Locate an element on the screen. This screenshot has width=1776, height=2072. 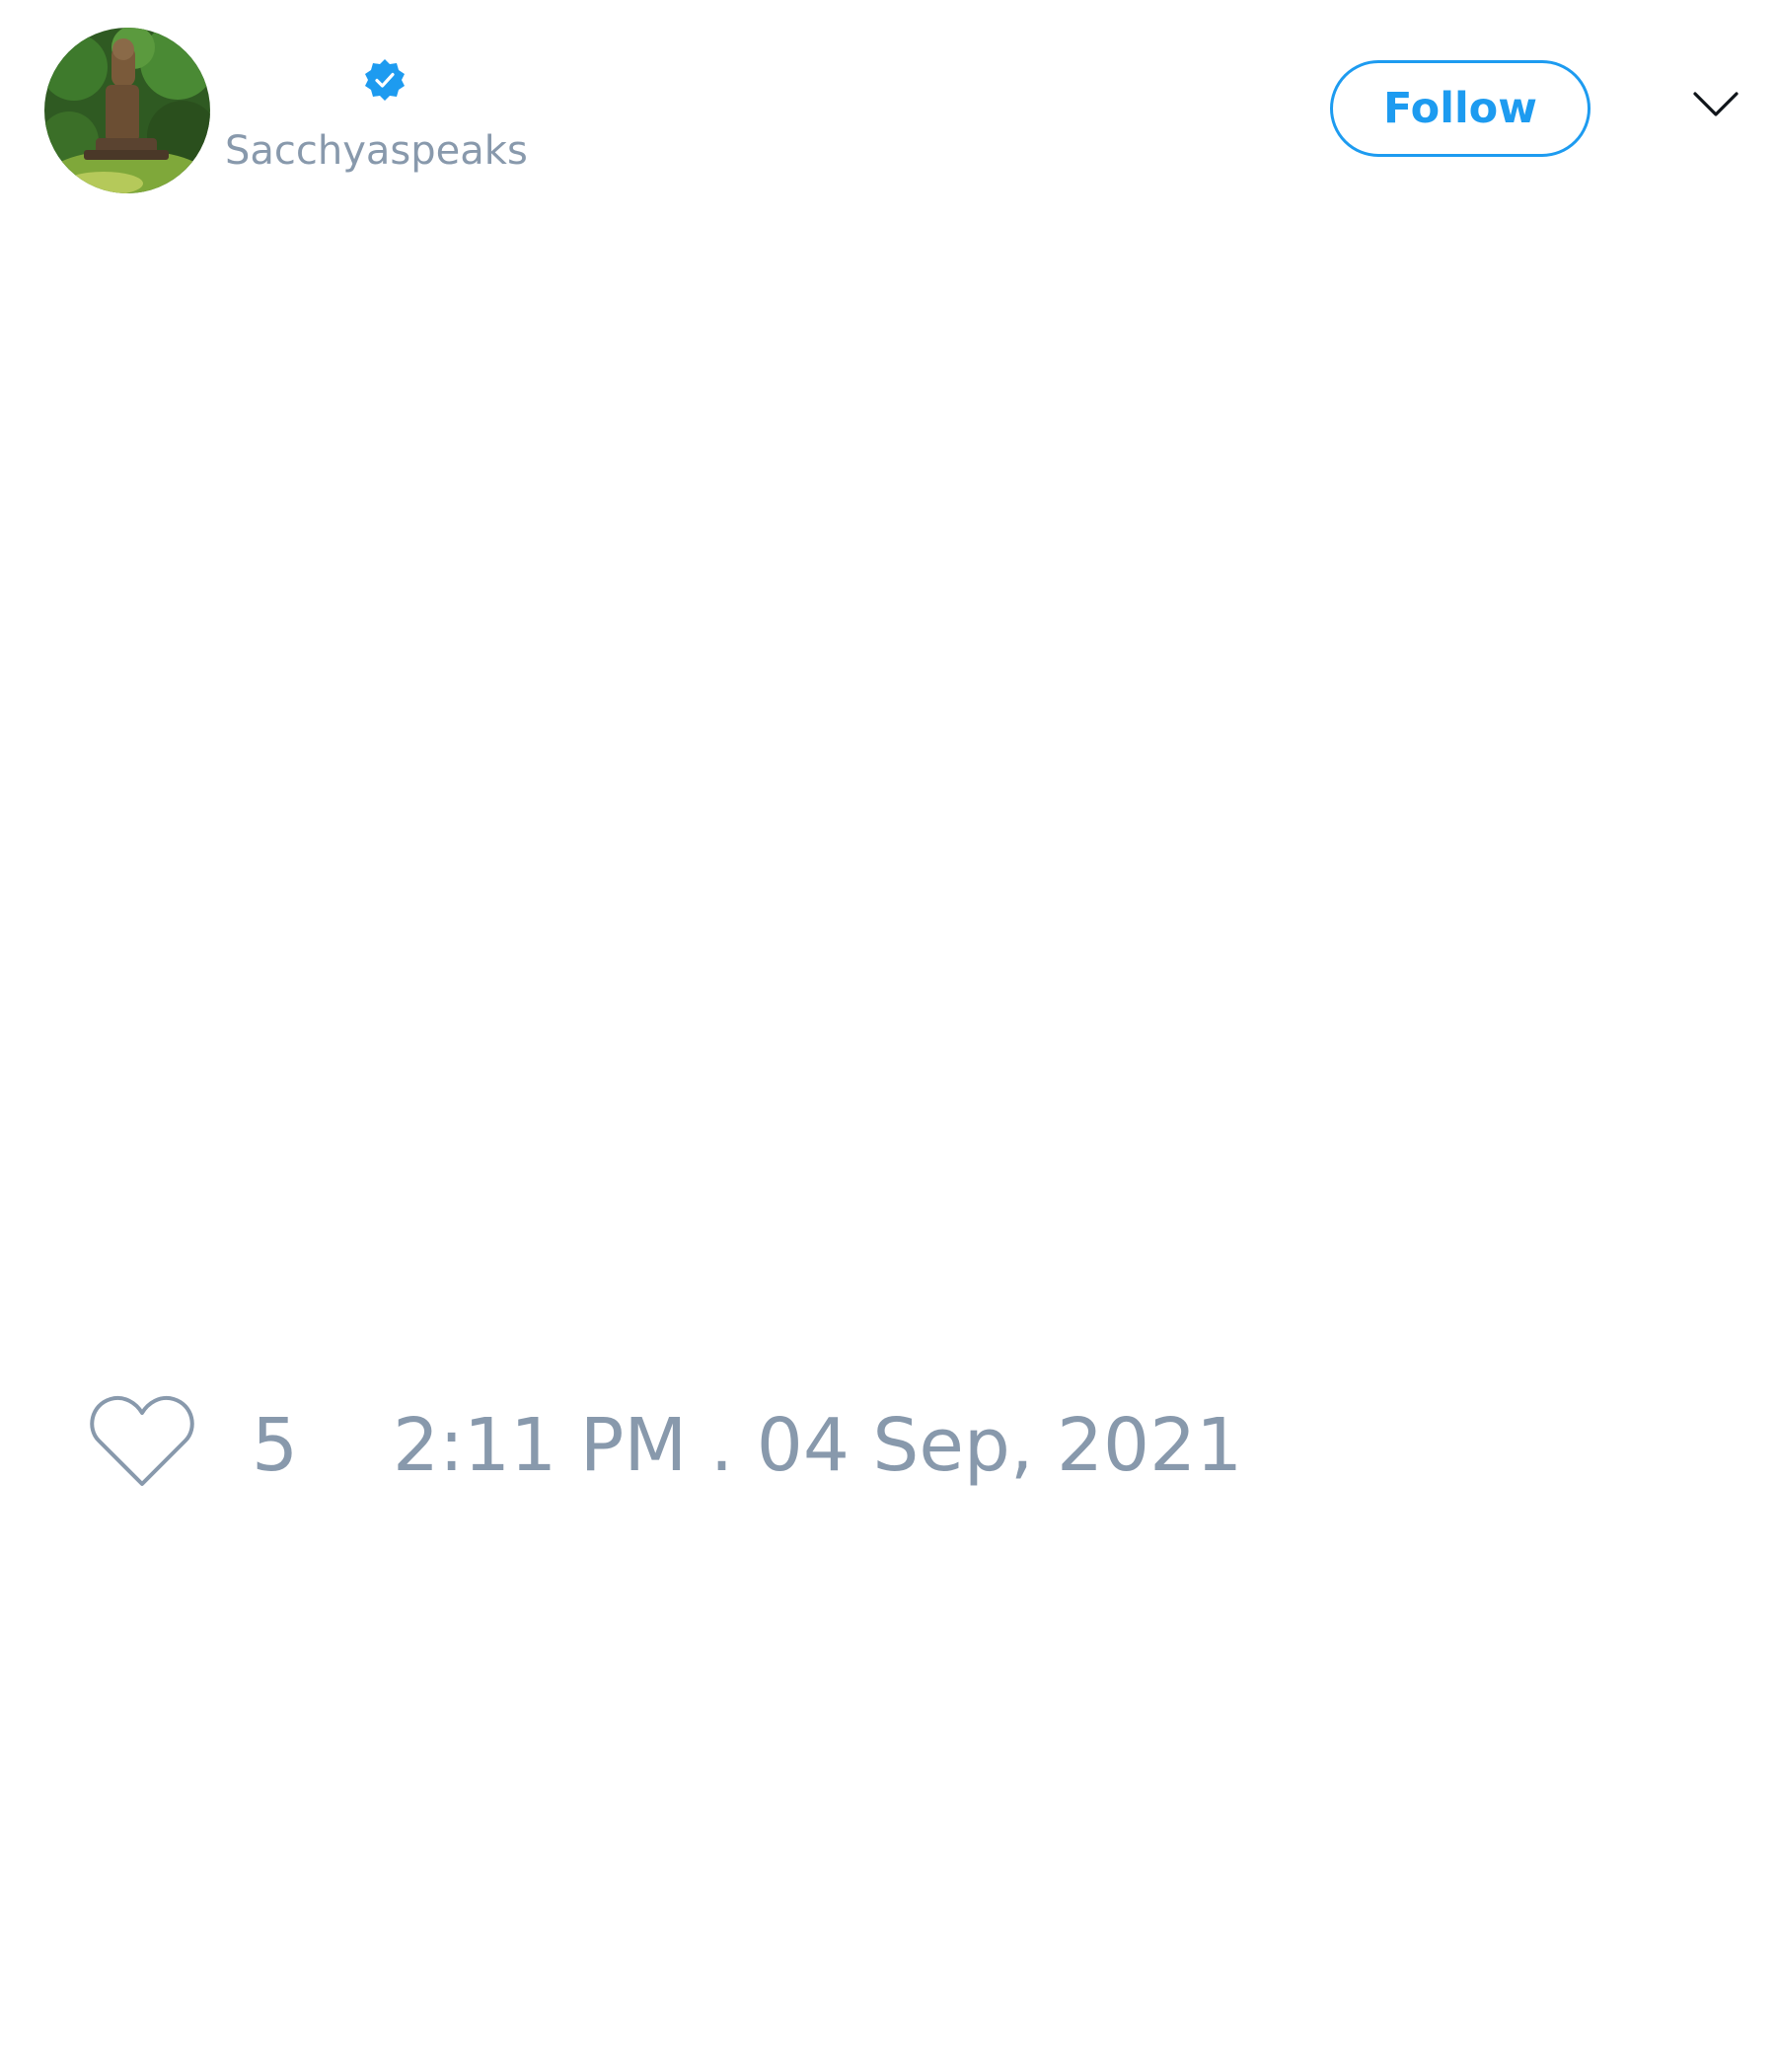
chevron-down-icon is located at coordinates (1716, 105).